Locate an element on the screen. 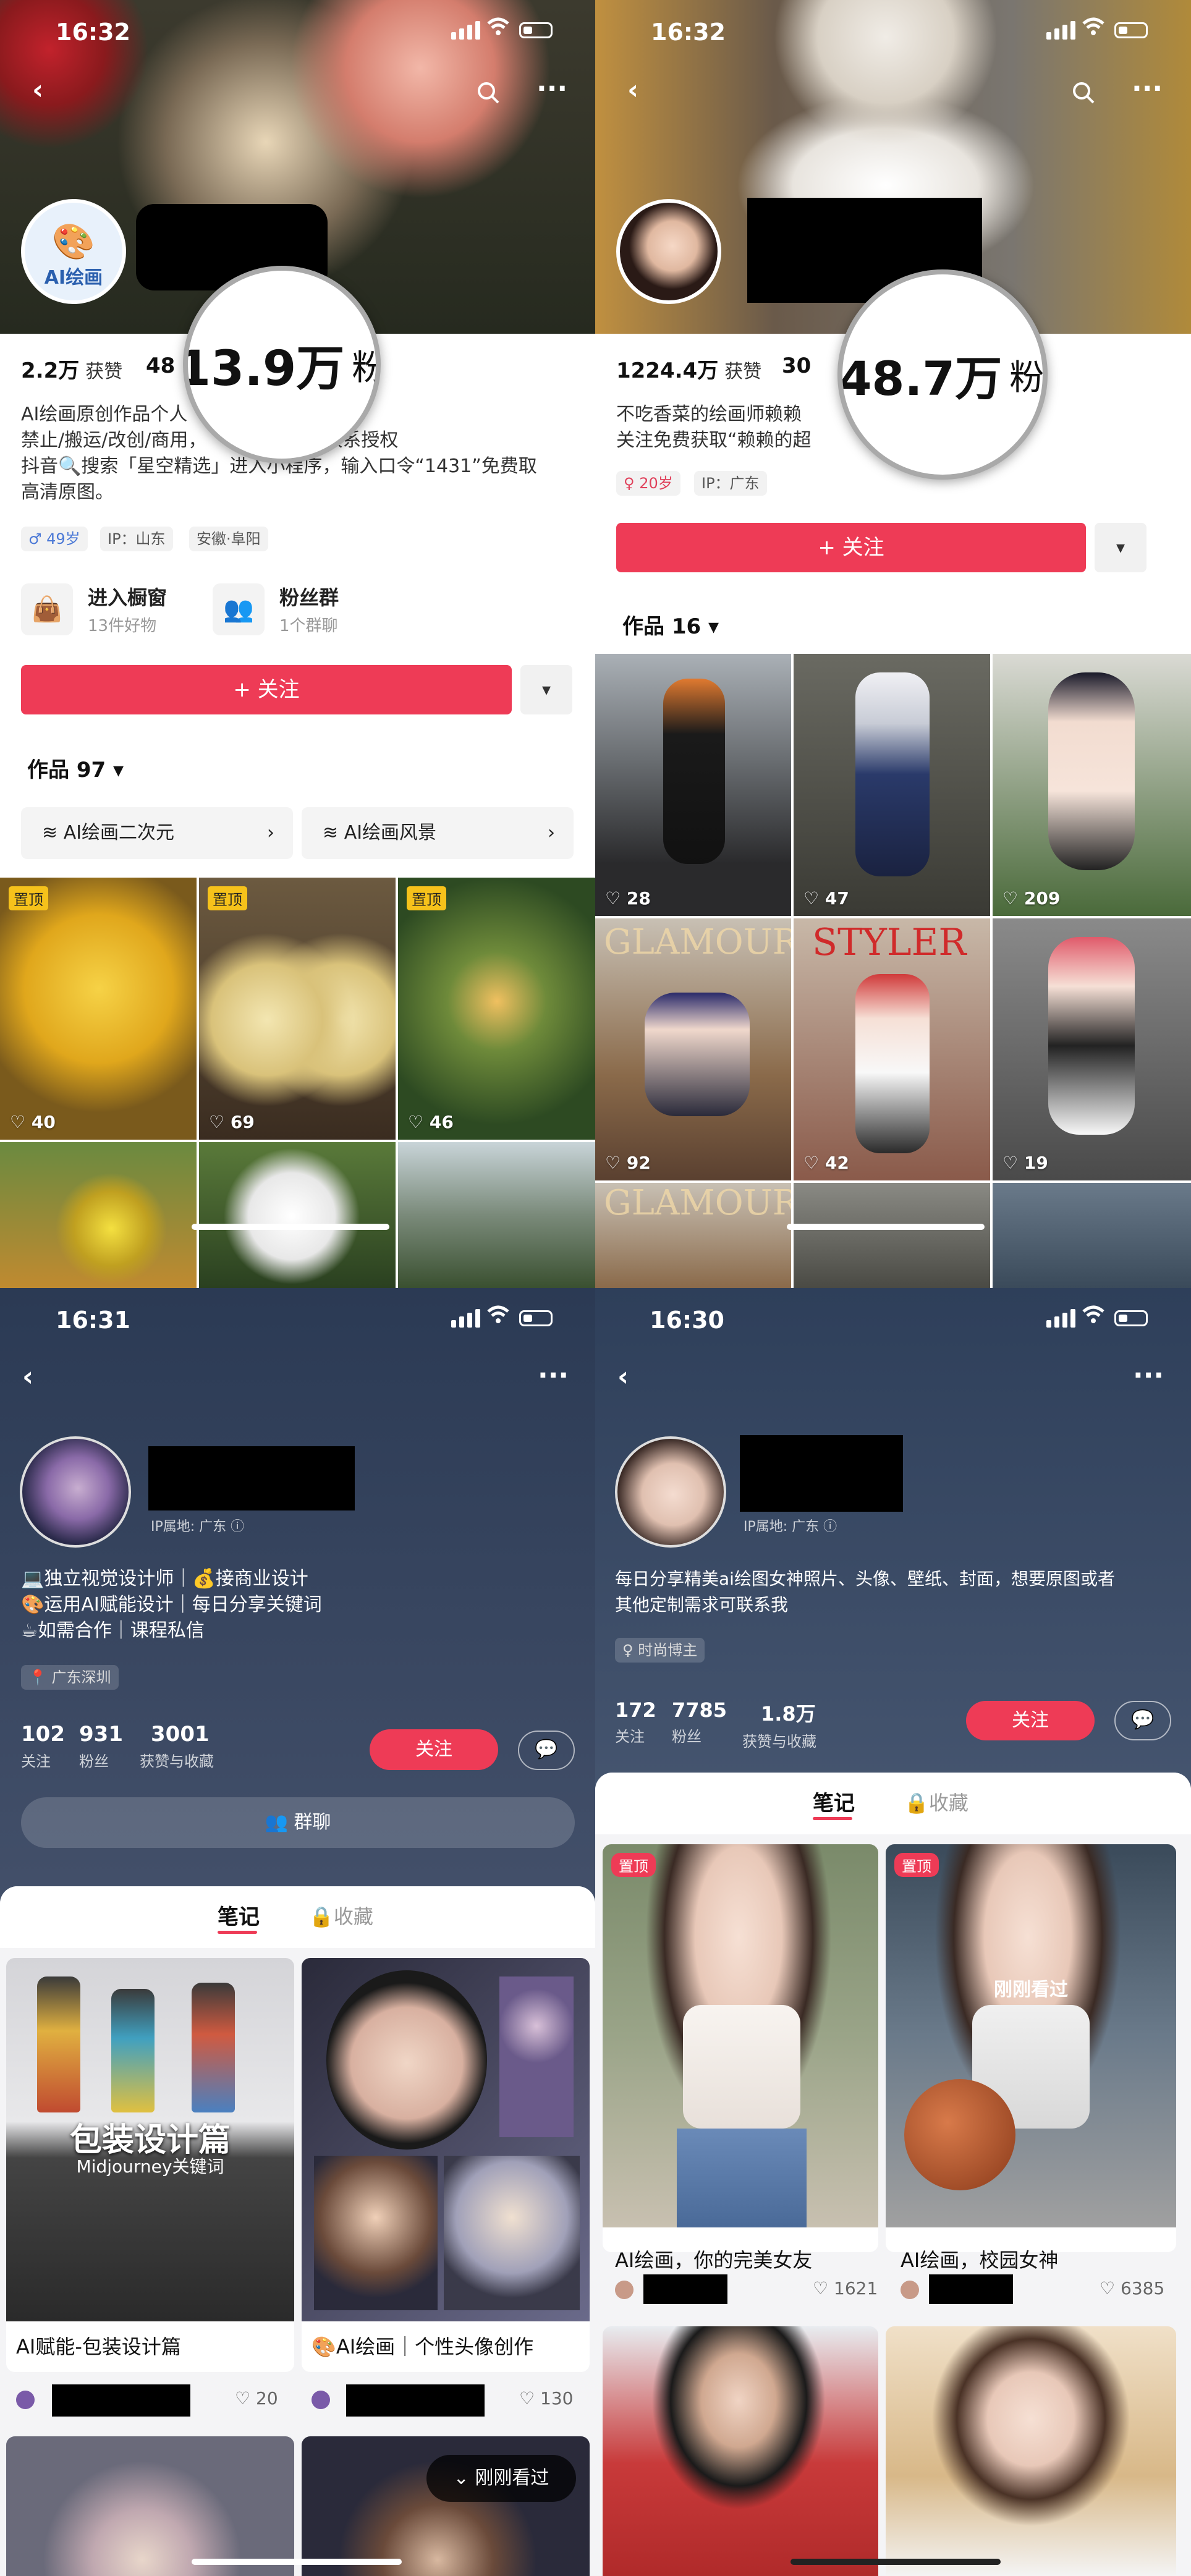 This screenshot has height=2576, width=1191. fans-magnifier: 13.9万粉 is located at coordinates (282, 365).